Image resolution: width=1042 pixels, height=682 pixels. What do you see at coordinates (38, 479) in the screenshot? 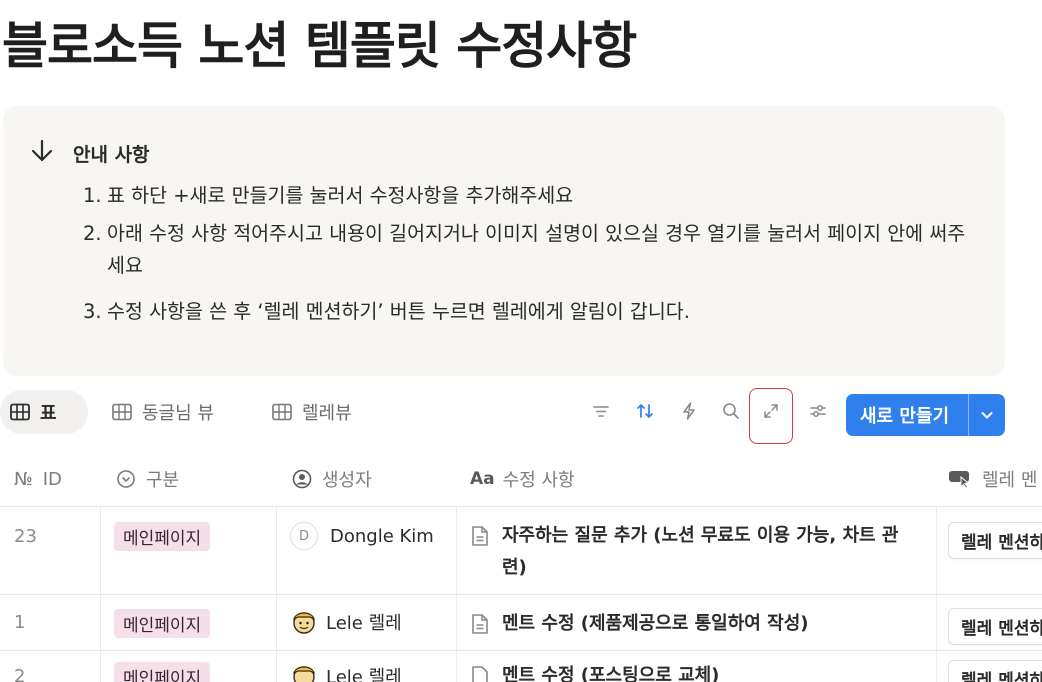
I see `column-header-id: № ID` at bounding box center [38, 479].